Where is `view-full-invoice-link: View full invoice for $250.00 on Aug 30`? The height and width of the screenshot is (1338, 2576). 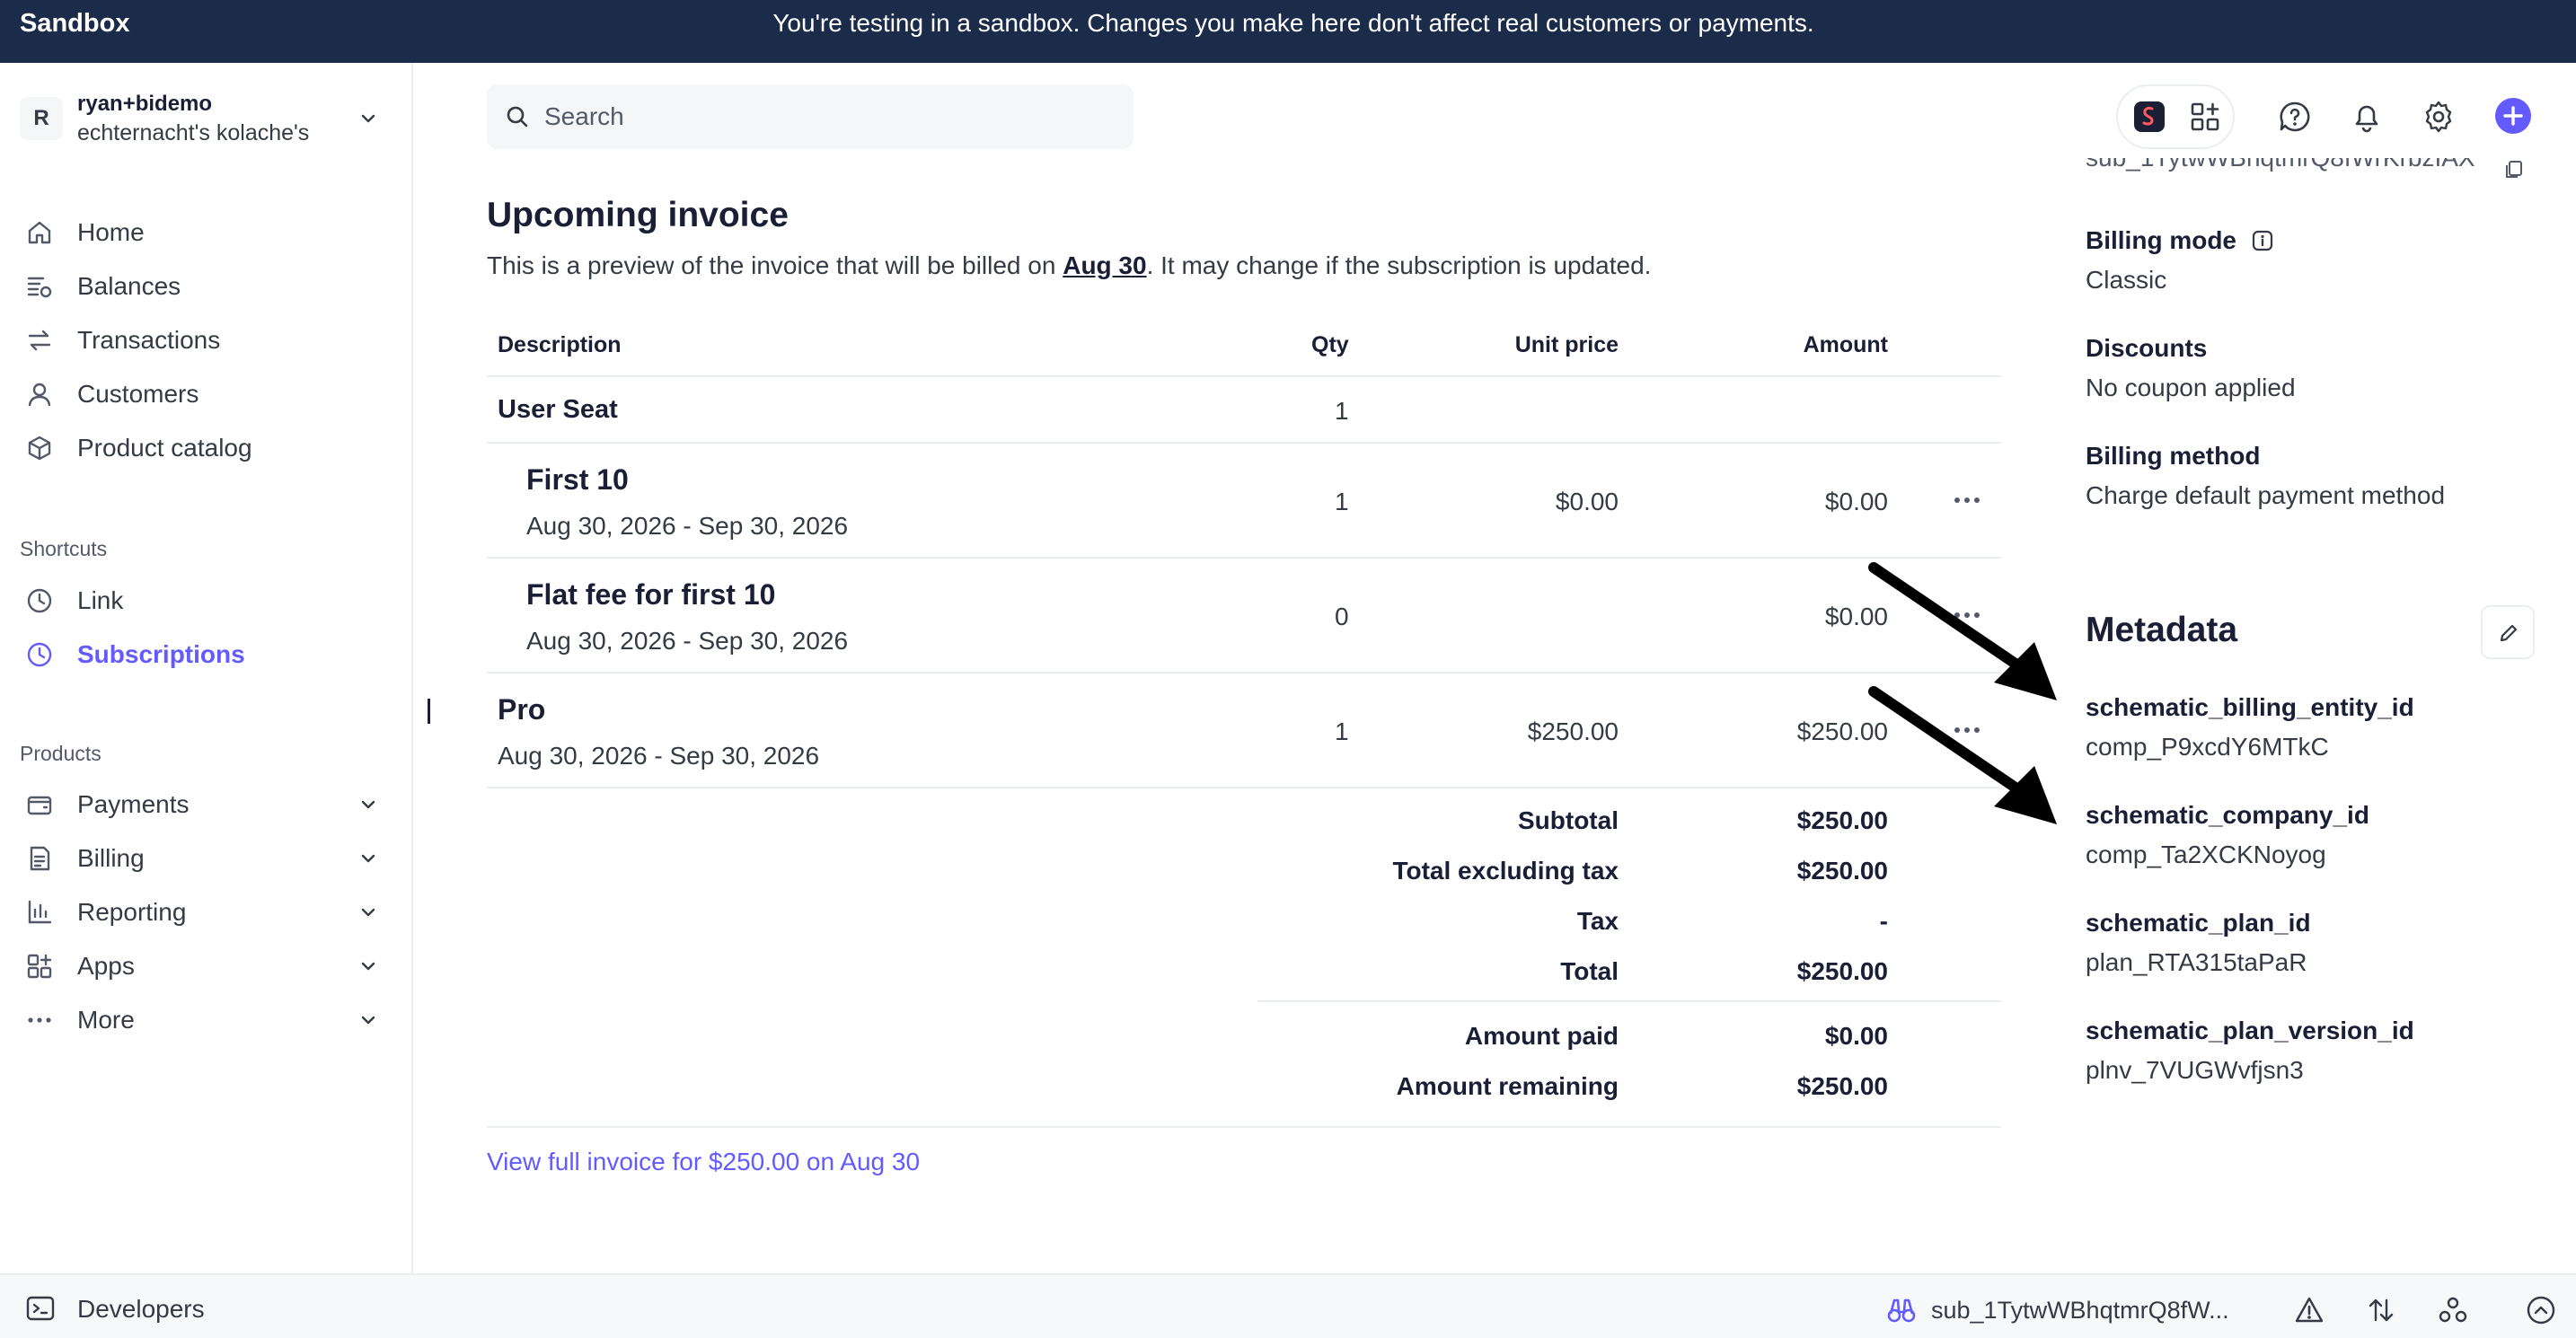 view-full-invoice-link: View full invoice for $250.00 on Aug 30 is located at coordinates (703, 1162).